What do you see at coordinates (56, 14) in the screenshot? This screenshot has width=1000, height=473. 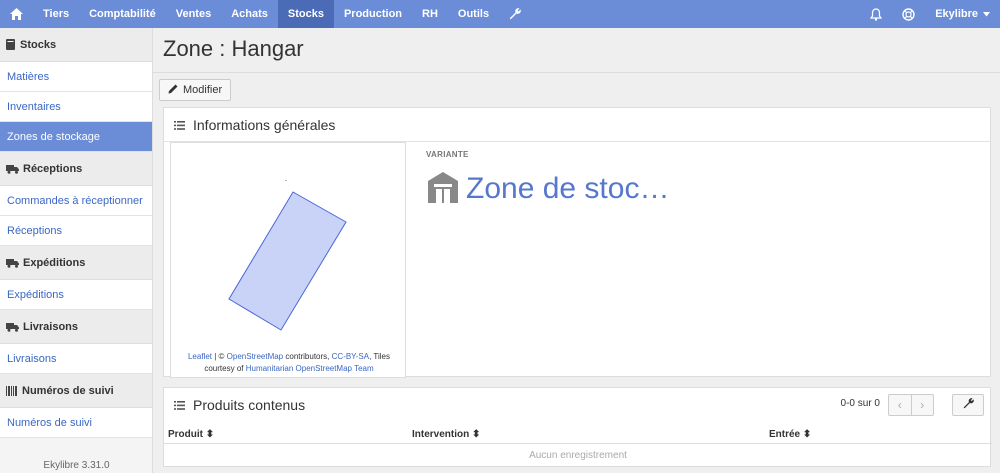 I see `nav-tiers: Tiers` at bounding box center [56, 14].